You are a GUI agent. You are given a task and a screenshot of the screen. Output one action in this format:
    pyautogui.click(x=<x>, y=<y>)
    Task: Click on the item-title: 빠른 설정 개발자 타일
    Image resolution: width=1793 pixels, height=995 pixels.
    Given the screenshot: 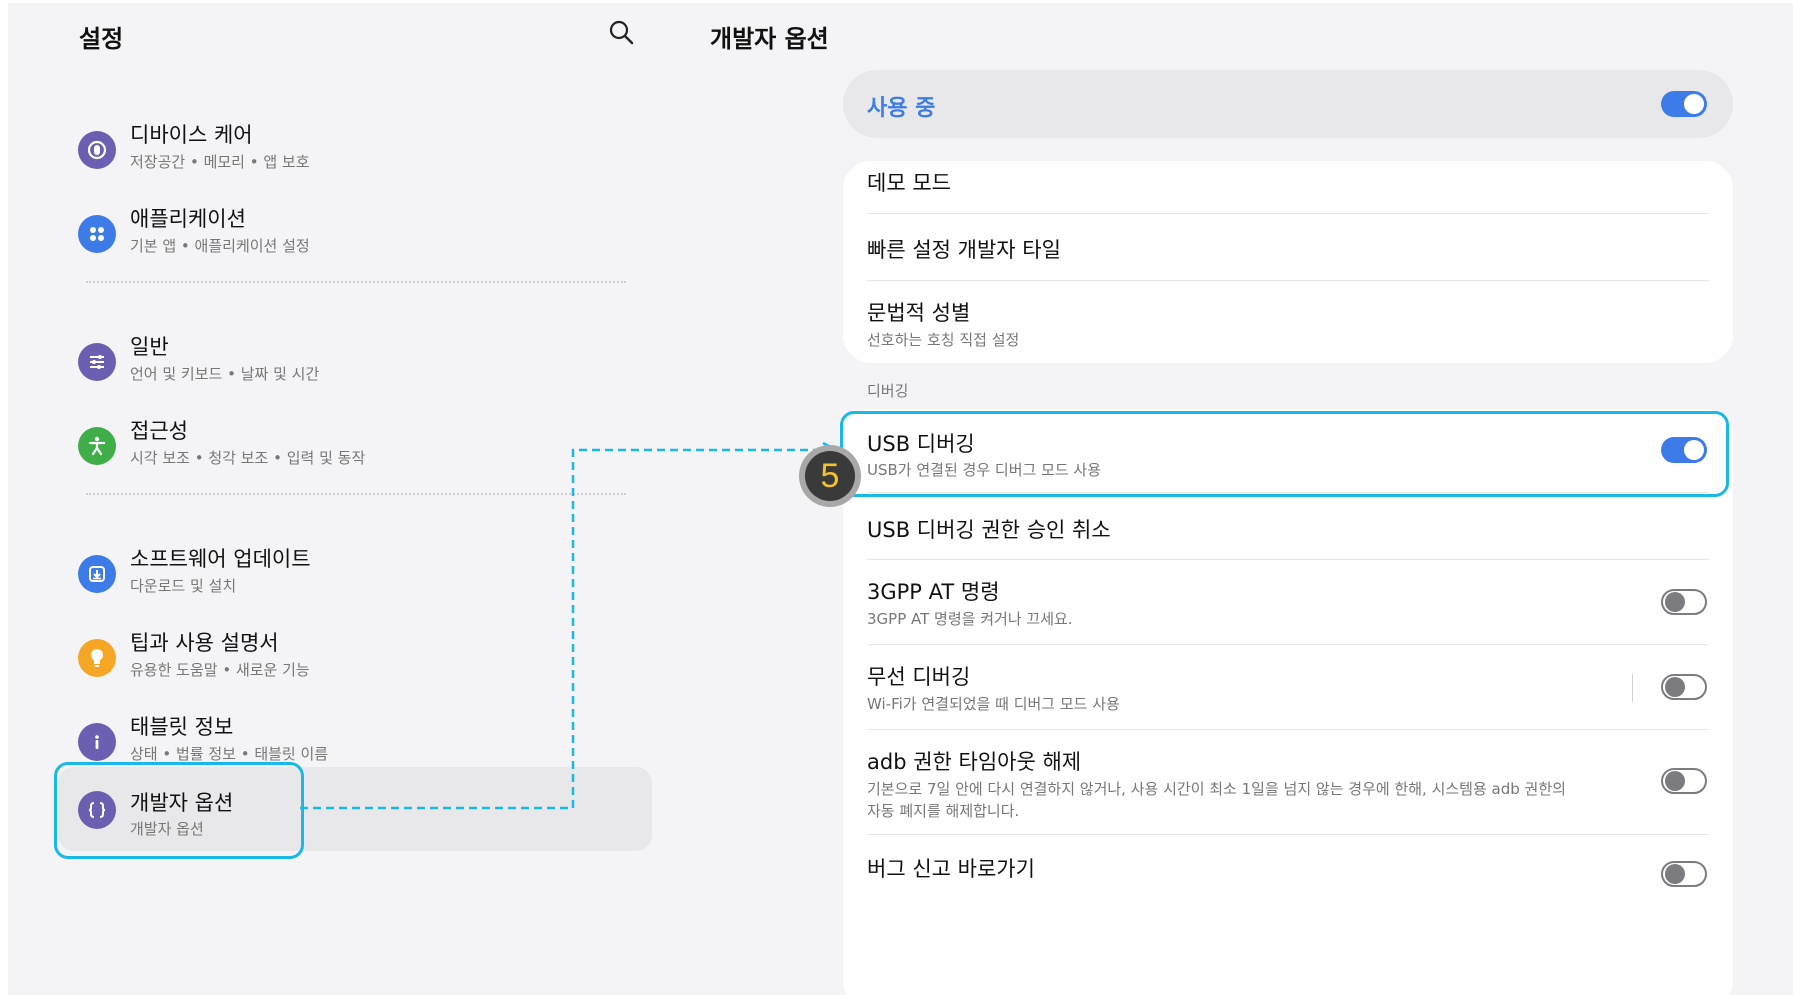 What is the action you would take?
    pyautogui.click(x=964, y=250)
    